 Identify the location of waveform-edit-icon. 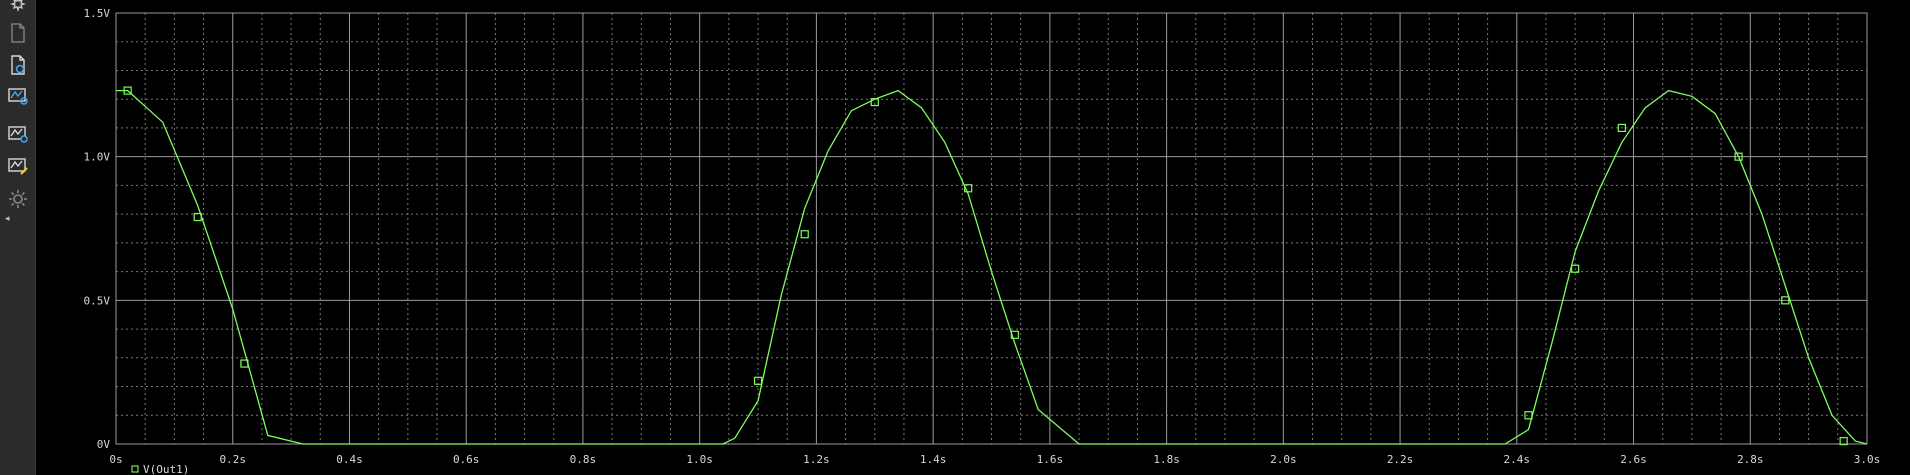
(18, 166).